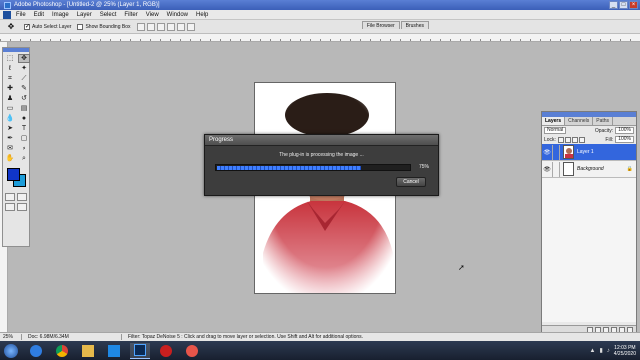  Describe the element at coordinates (24, 138) in the screenshot. I see `shape-tool-icon: ▢` at that location.